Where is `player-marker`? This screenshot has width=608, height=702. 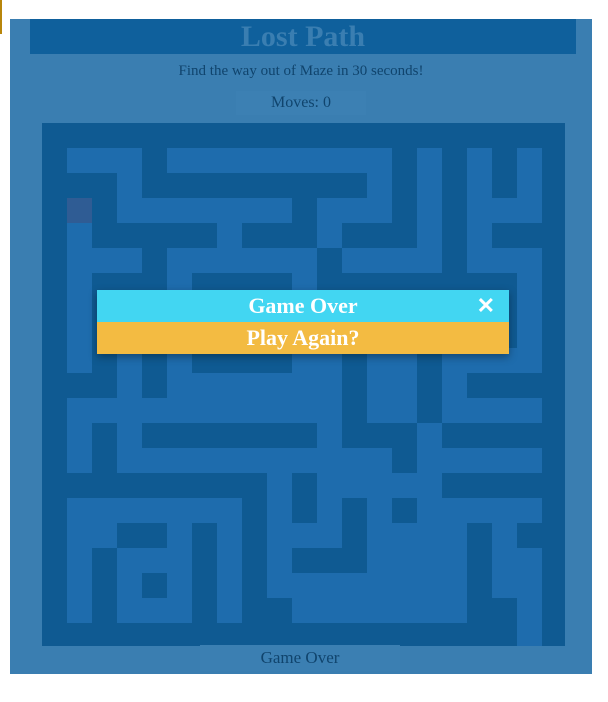
player-marker is located at coordinates (79, 210).